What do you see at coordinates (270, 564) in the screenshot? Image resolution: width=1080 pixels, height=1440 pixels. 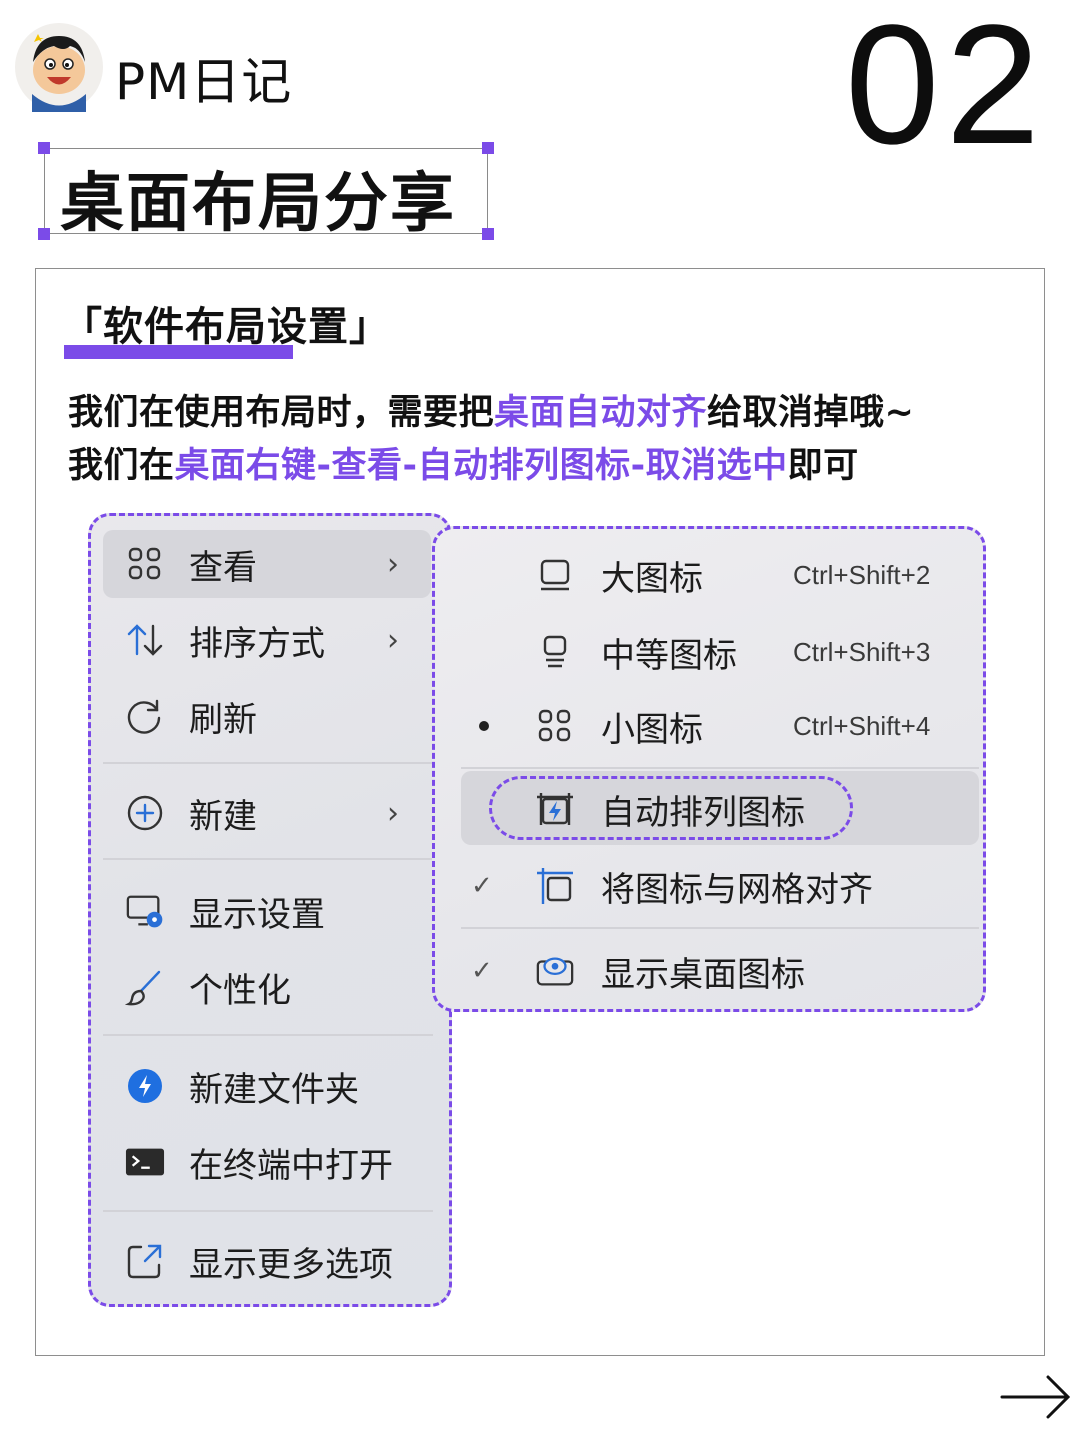 I see `menu-item-view: 查看 ›` at bounding box center [270, 564].